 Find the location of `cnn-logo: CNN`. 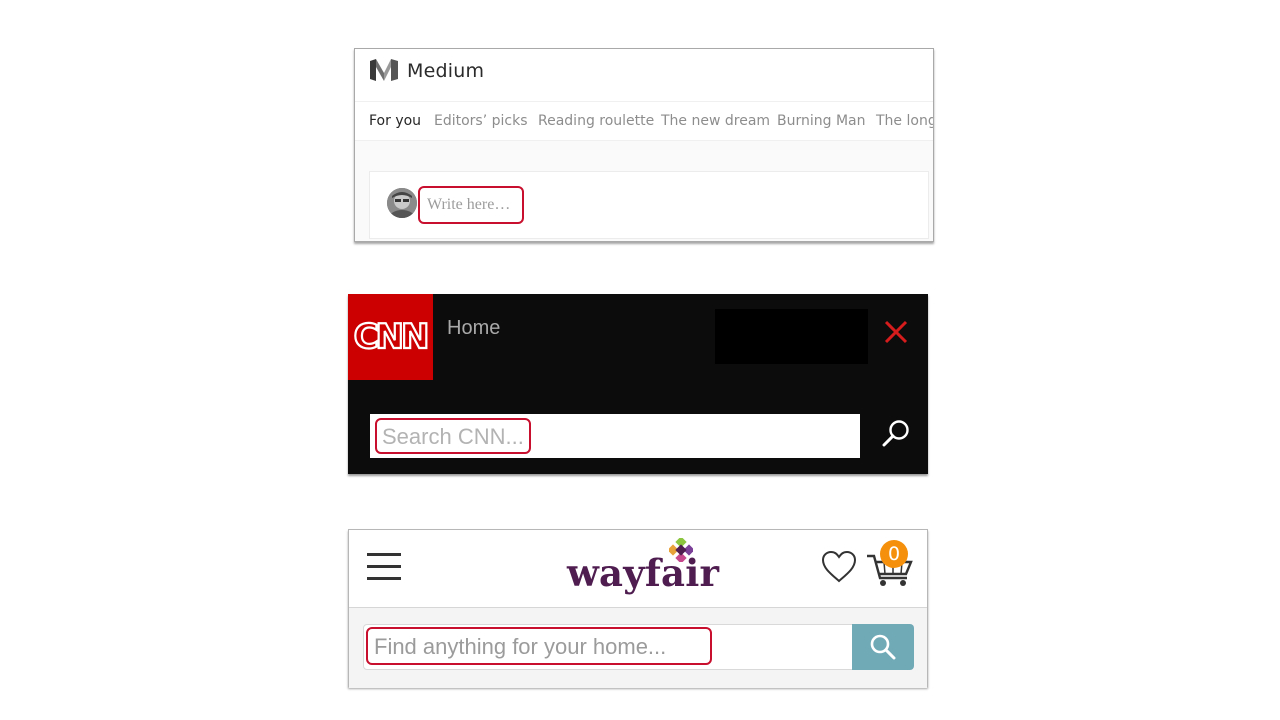

cnn-logo: CNN is located at coordinates (390, 337).